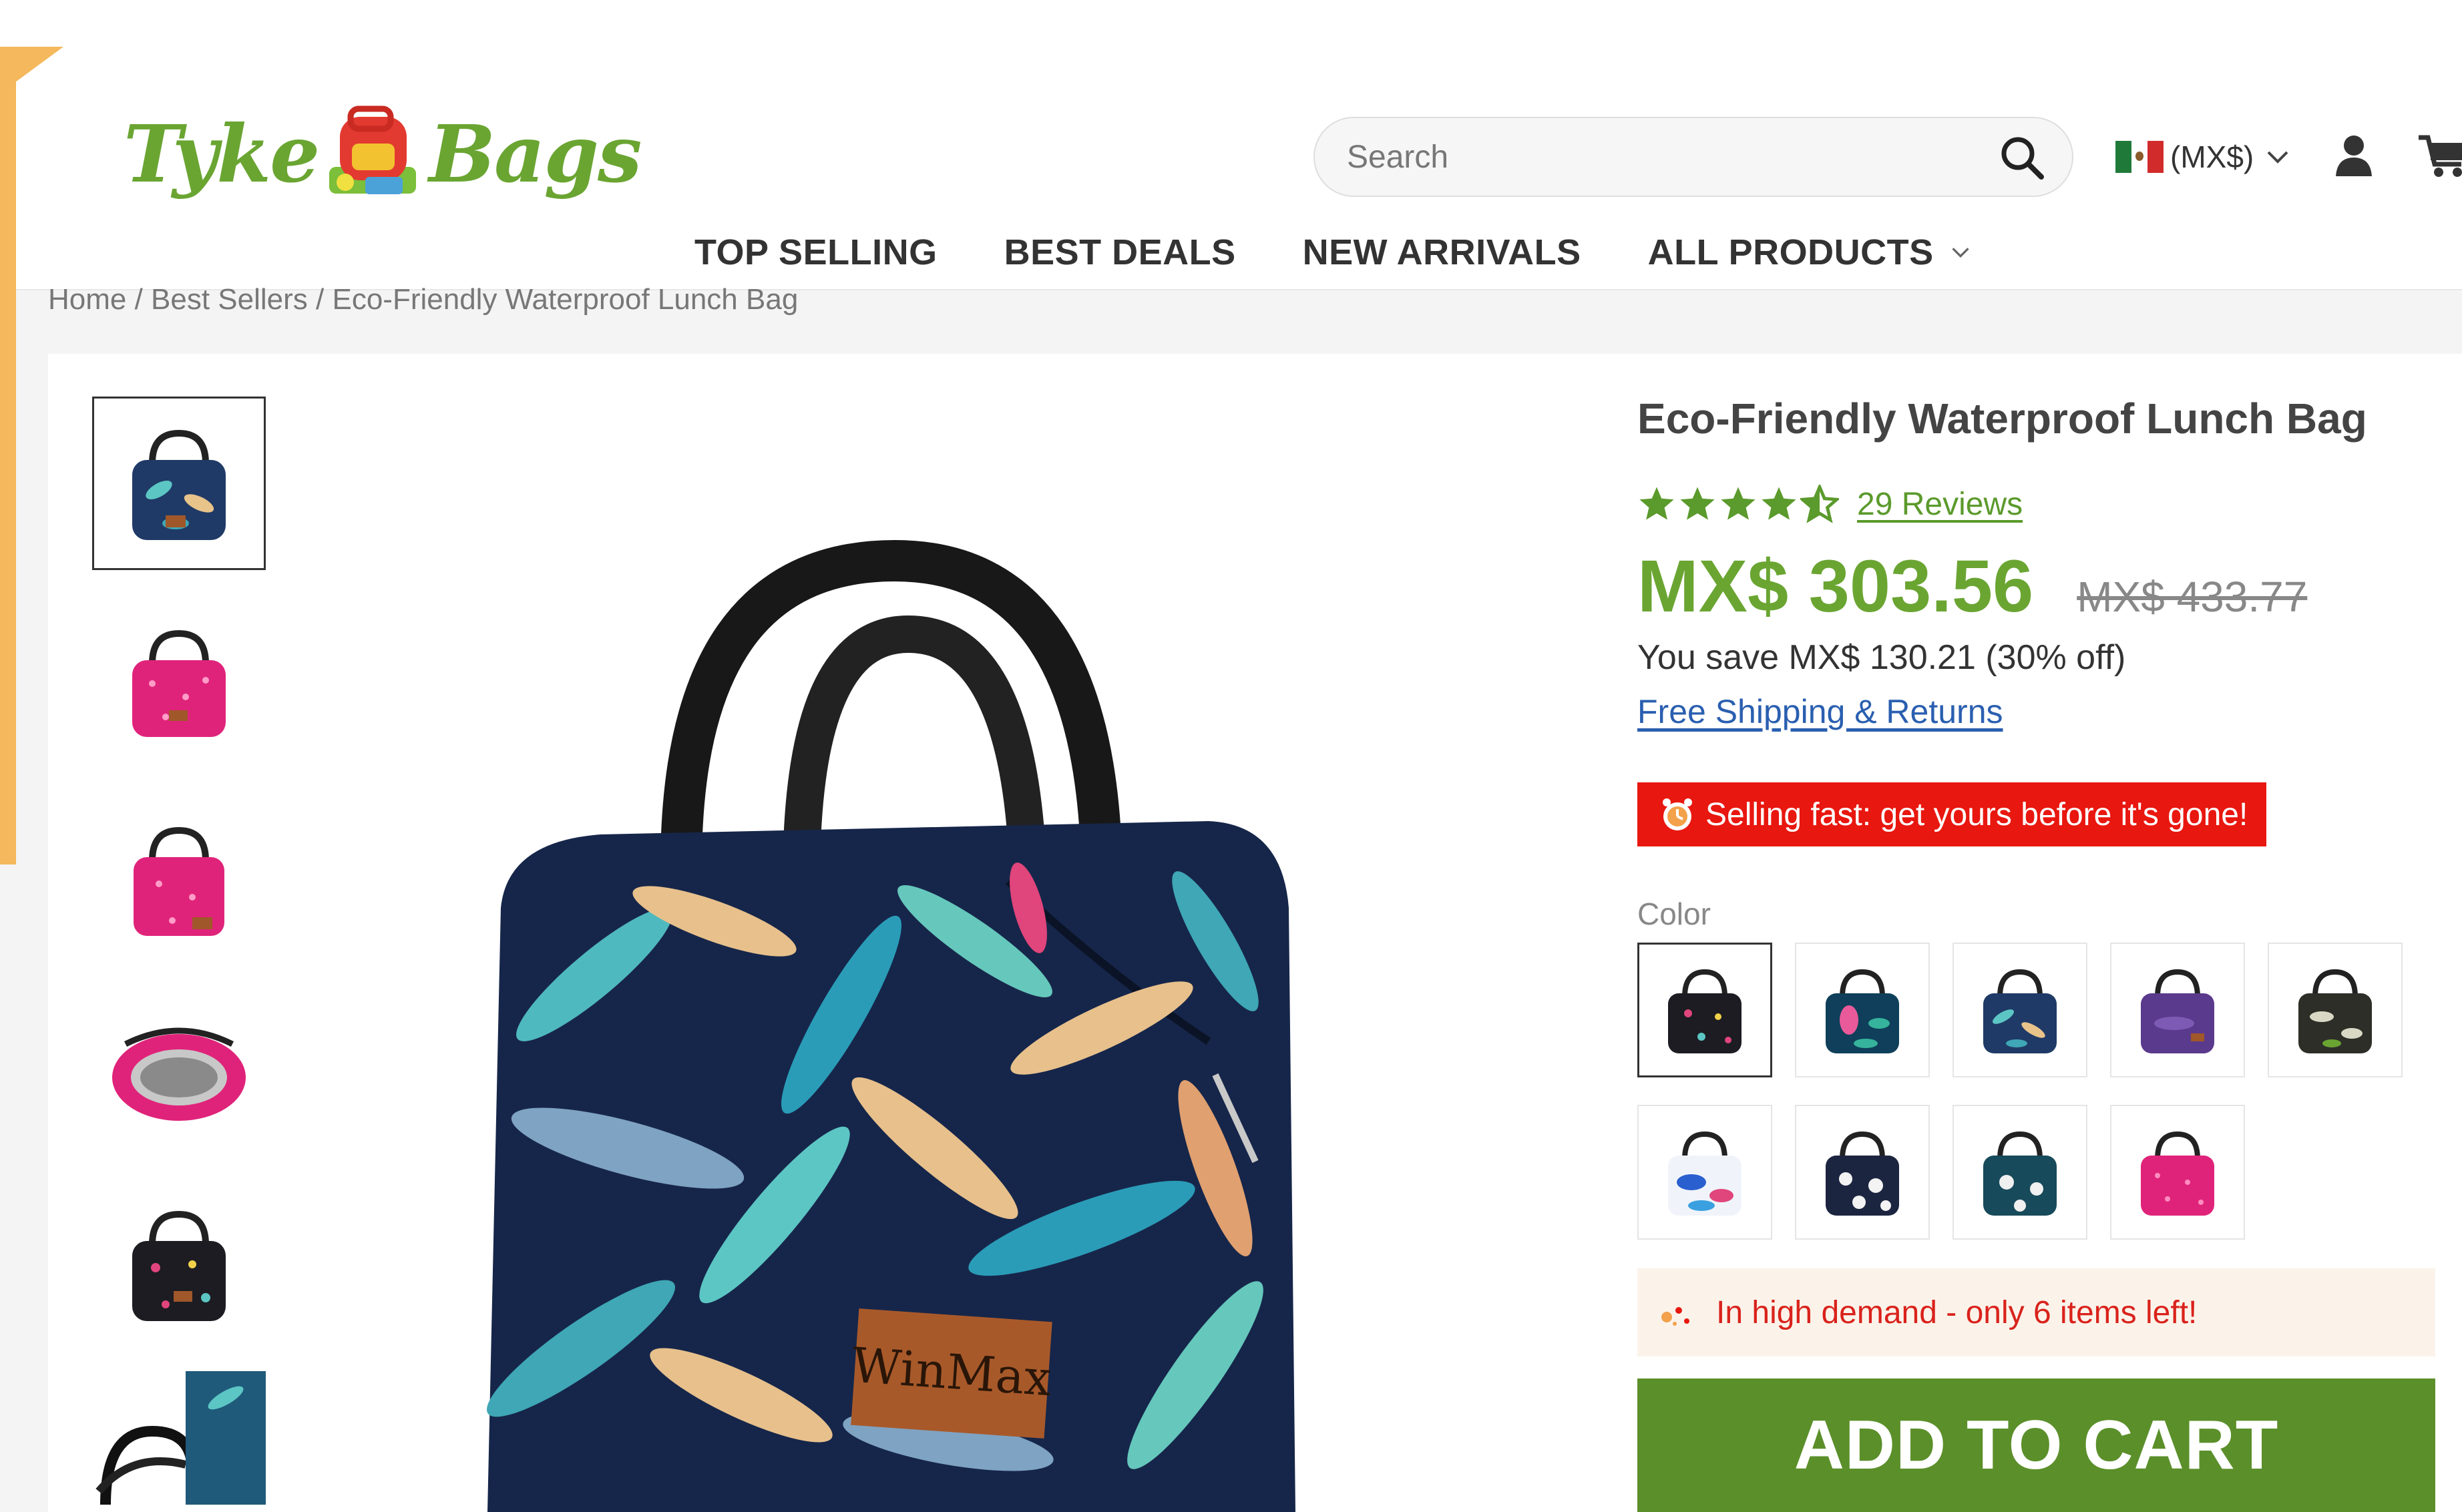 The image size is (2462, 1512). What do you see at coordinates (816, 253) in the screenshot?
I see `nav-top-selling: TOP SELLING` at bounding box center [816, 253].